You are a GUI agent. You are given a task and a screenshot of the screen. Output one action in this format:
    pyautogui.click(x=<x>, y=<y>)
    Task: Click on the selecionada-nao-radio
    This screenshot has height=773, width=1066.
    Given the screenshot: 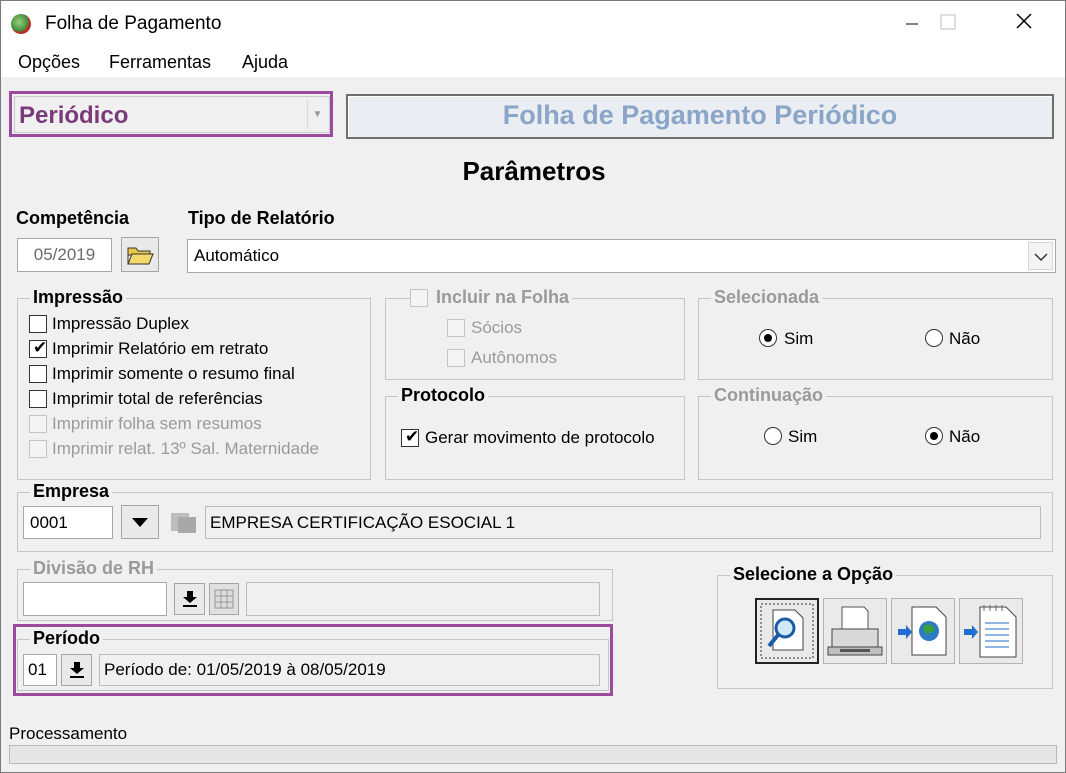 What is the action you would take?
    pyautogui.click(x=934, y=338)
    